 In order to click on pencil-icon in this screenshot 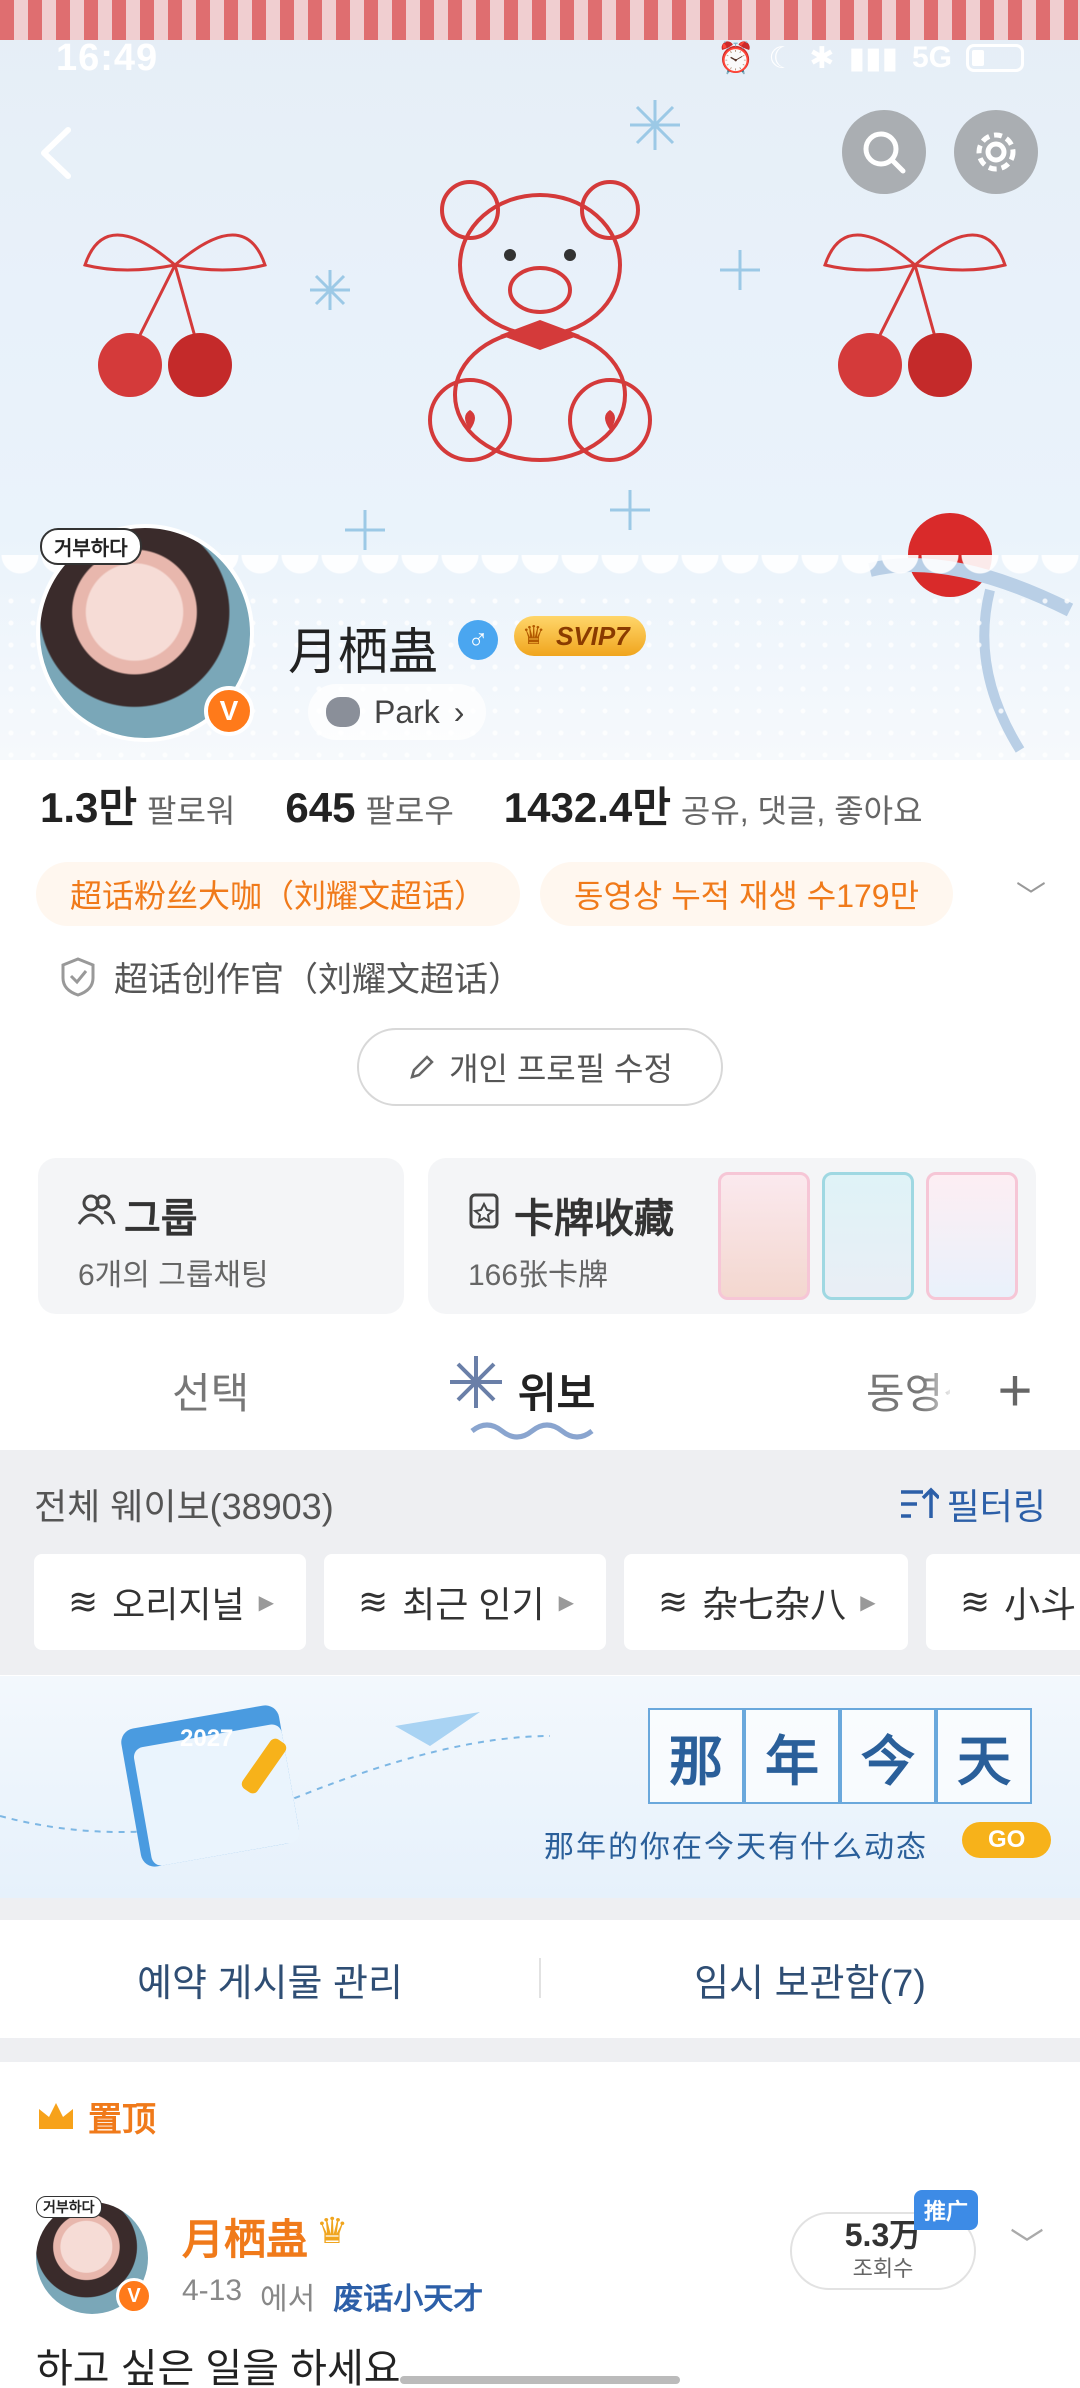, I will do `click(422, 1067)`.